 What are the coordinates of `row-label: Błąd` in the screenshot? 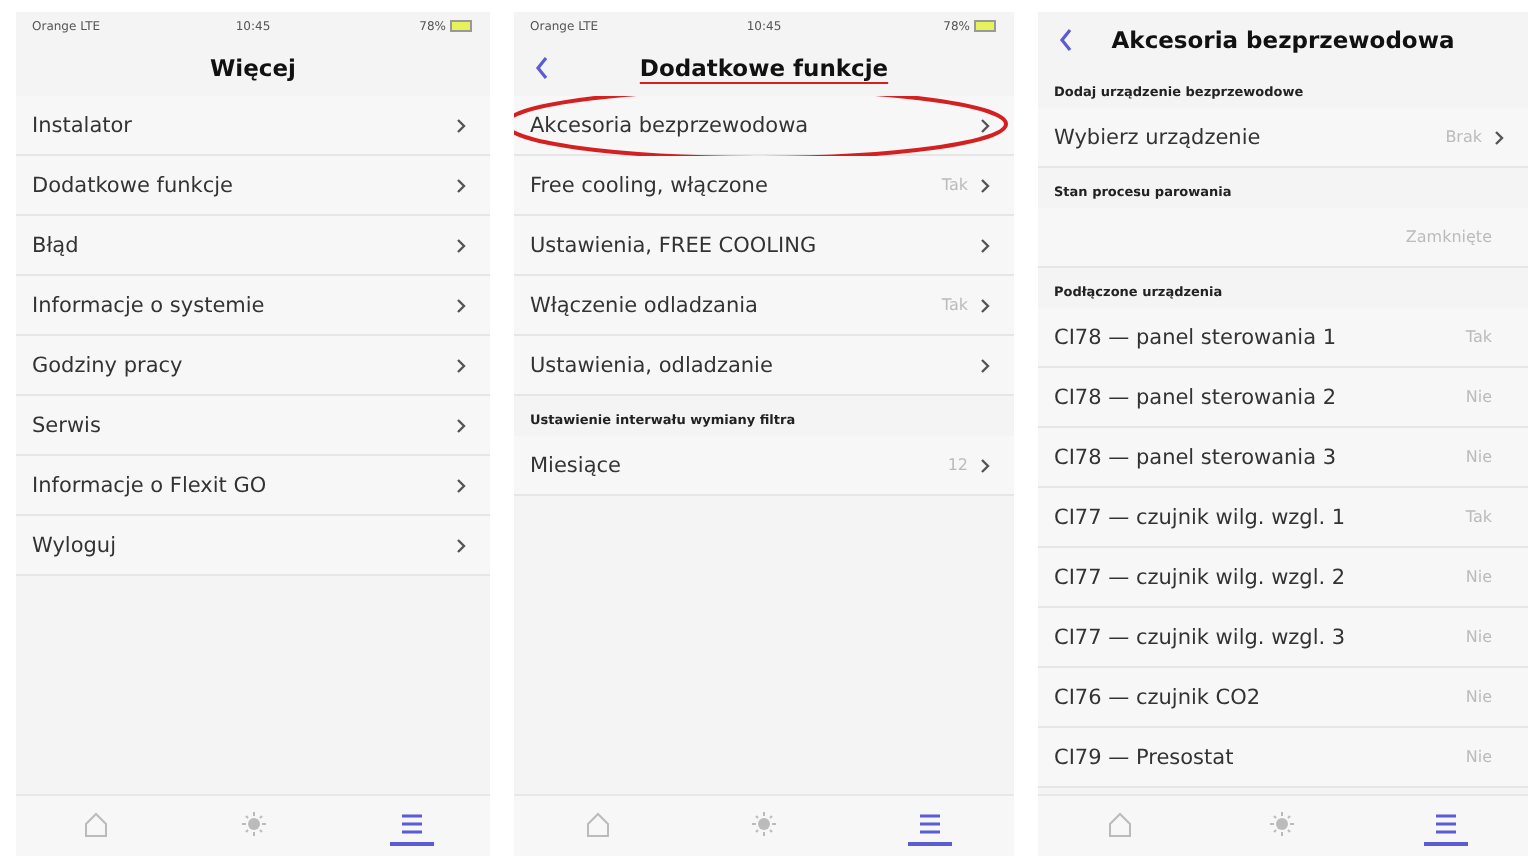 It's located at (56, 245).